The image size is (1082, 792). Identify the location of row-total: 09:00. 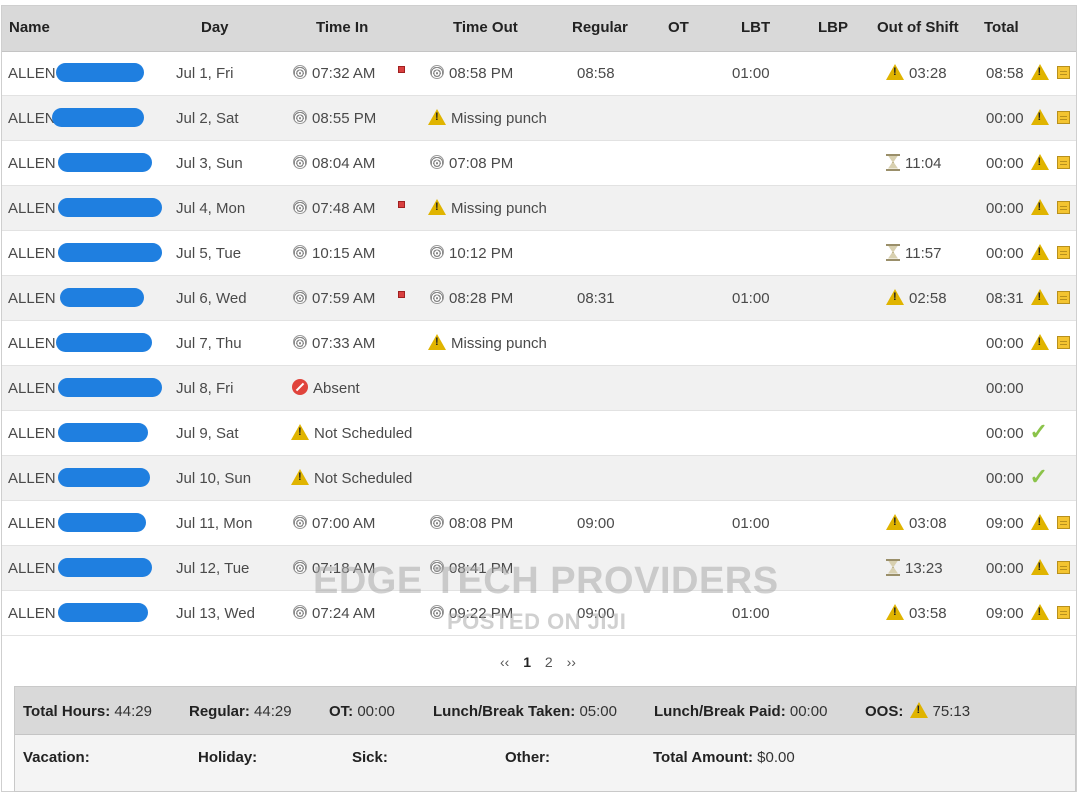
(1028, 523).